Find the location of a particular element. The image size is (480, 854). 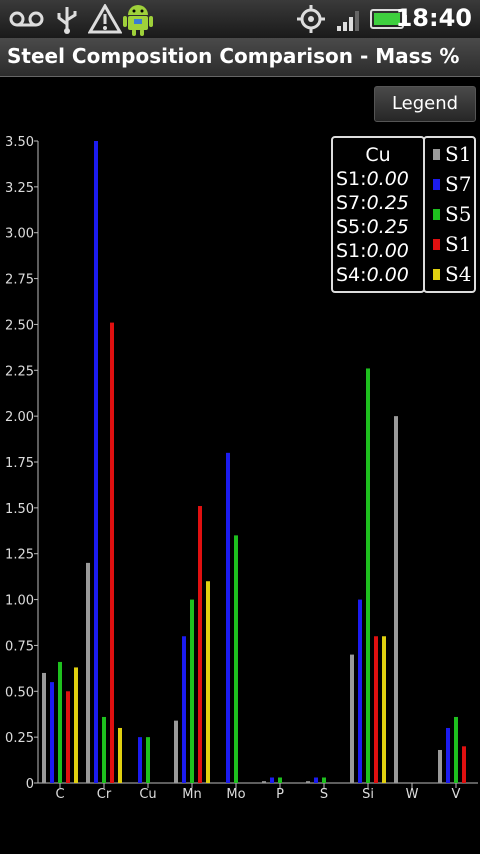

chart-legend: S1 S7 S5 S1 S4 is located at coordinates (449, 214).